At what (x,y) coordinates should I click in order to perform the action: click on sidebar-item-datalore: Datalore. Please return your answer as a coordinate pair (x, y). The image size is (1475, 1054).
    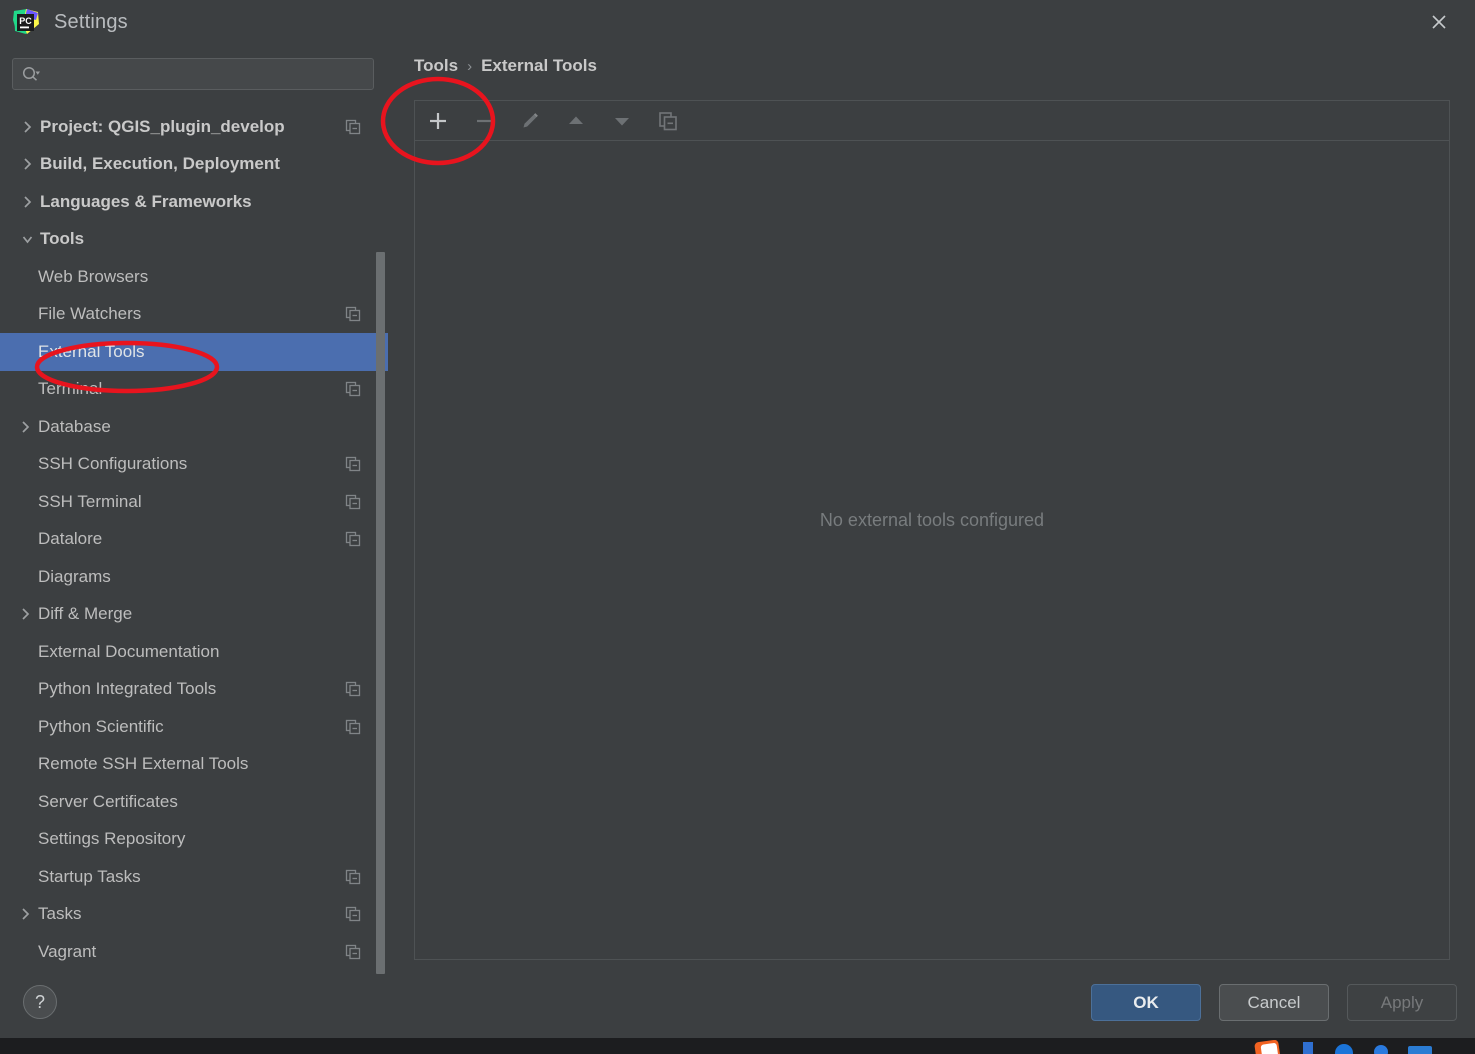
    Looking at the image, I should click on (194, 540).